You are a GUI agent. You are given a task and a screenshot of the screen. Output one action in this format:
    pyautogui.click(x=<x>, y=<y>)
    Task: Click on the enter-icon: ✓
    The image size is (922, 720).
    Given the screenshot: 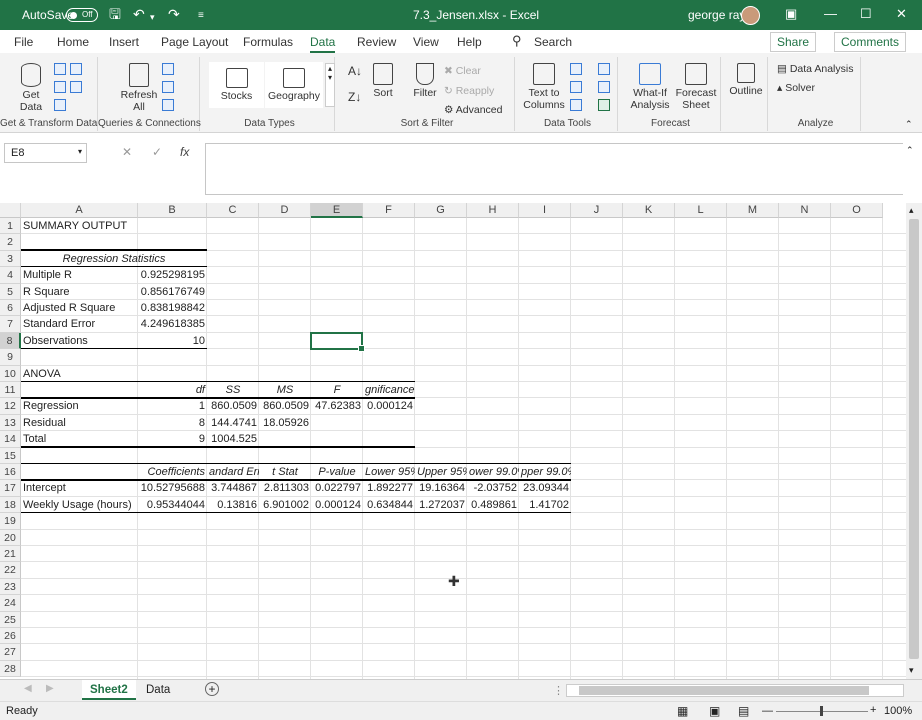 What is the action you would take?
    pyautogui.click(x=157, y=152)
    